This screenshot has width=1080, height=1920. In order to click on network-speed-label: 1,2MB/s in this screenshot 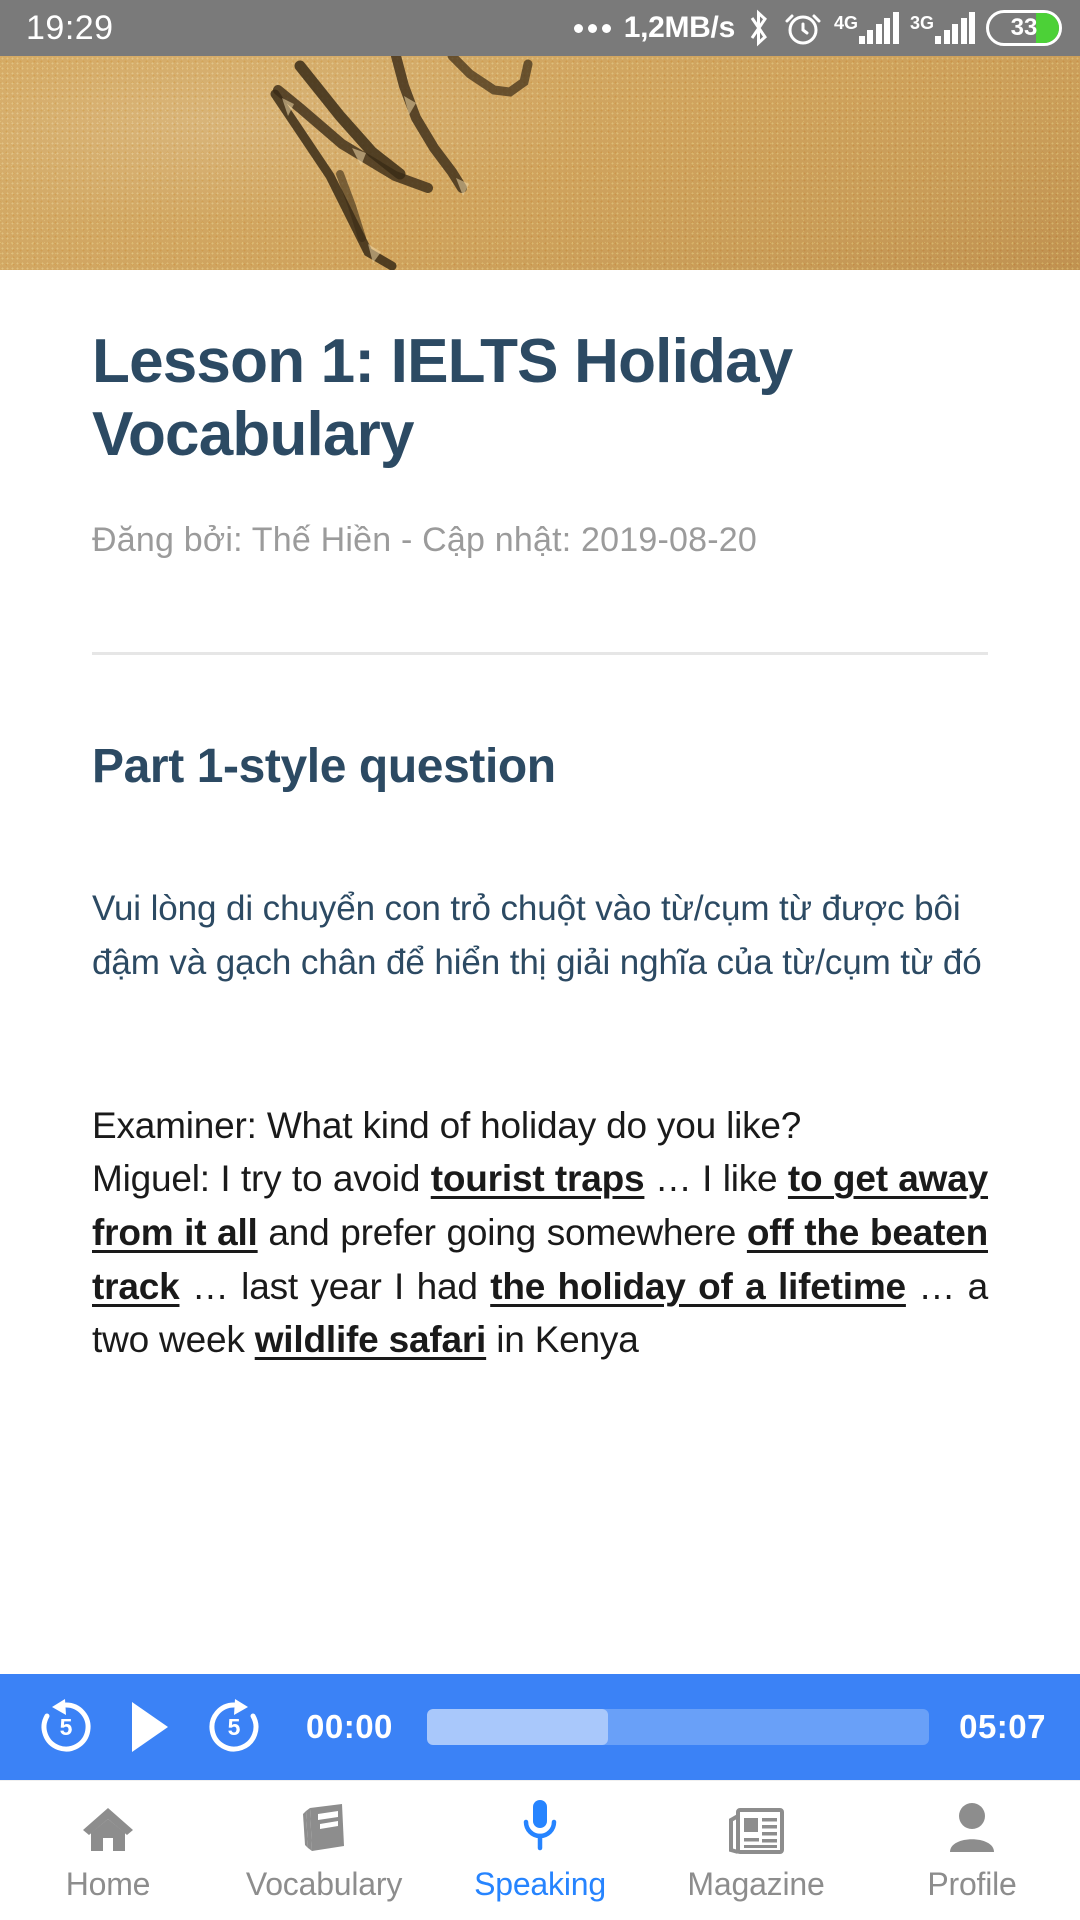, I will do `click(679, 27)`.